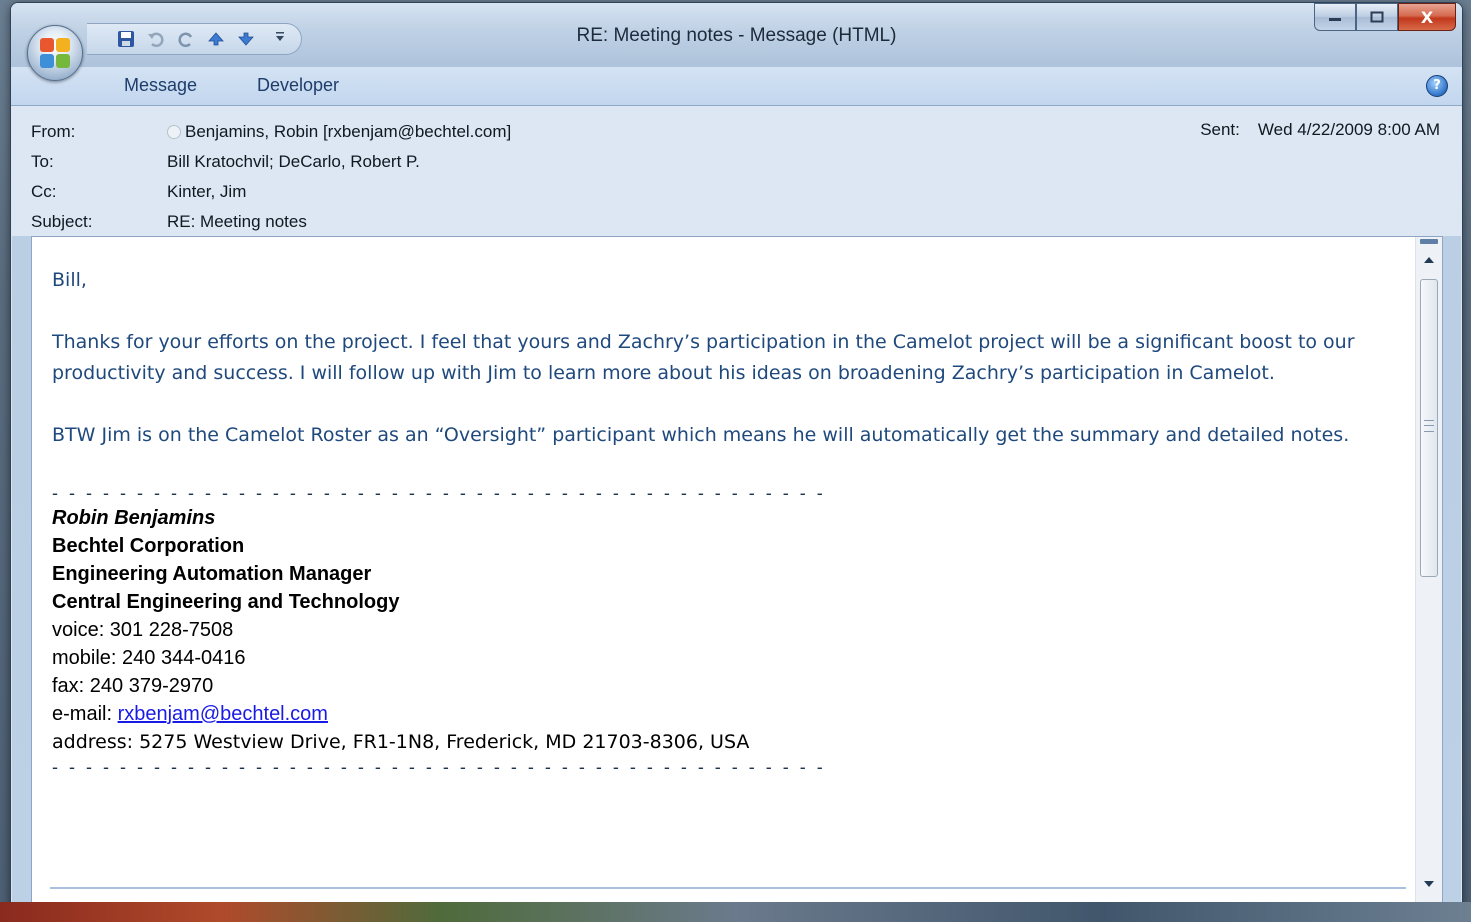 This screenshot has height=922, width=1471. What do you see at coordinates (223, 714) in the screenshot?
I see `signature-email-link: rxbenjam@bechtel.com` at bounding box center [223, 714].